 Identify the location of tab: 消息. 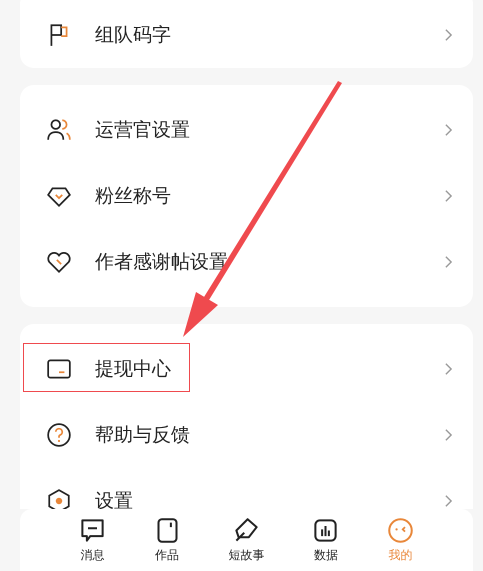
(92, 540).